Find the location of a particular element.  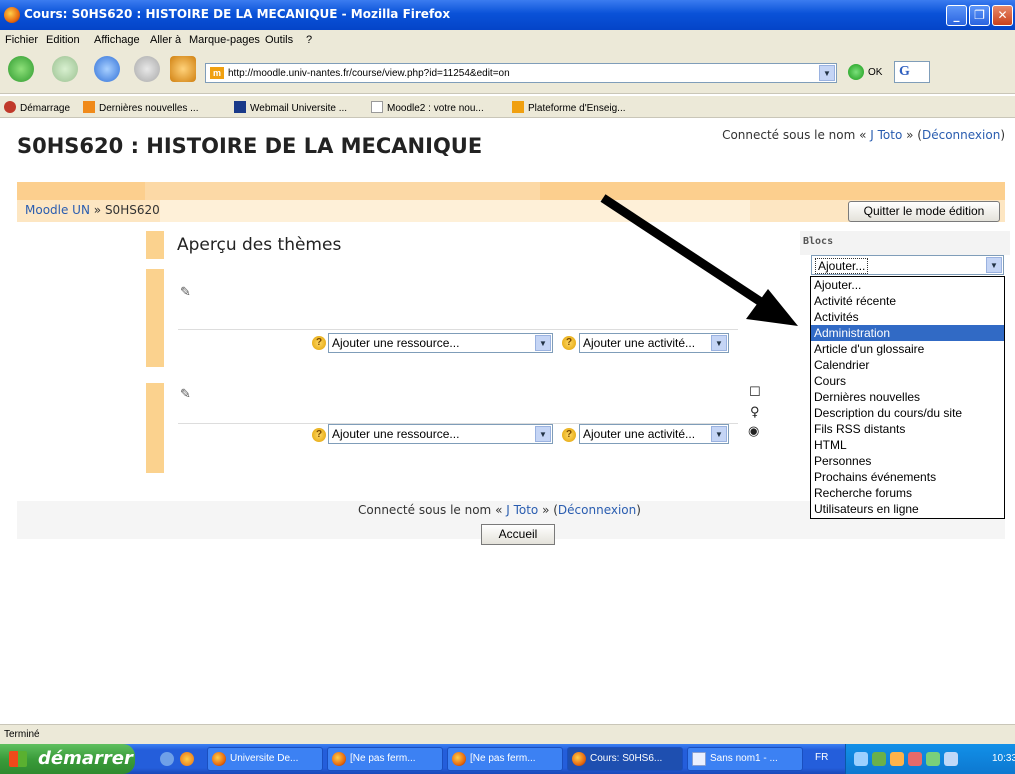

page-title: S0HS620 : HISTOIRE DE LA MECANIQUE is located at coordinates (250, 146).